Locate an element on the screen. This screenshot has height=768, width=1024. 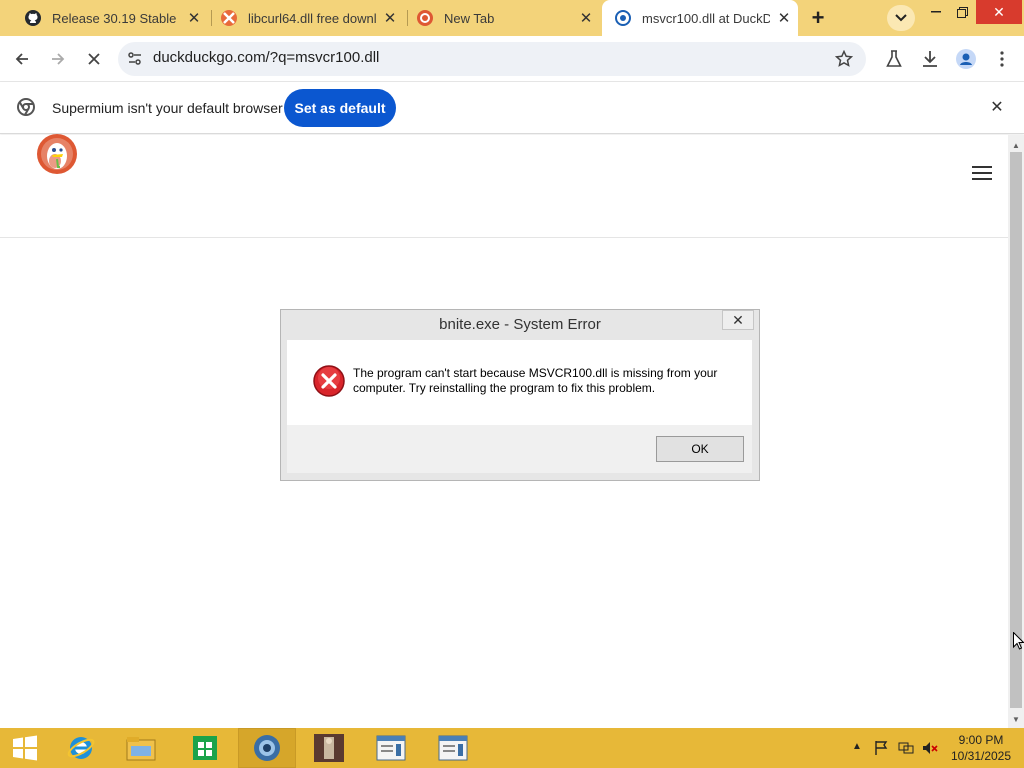
minimize-icon is located at coordinates (936, 12).